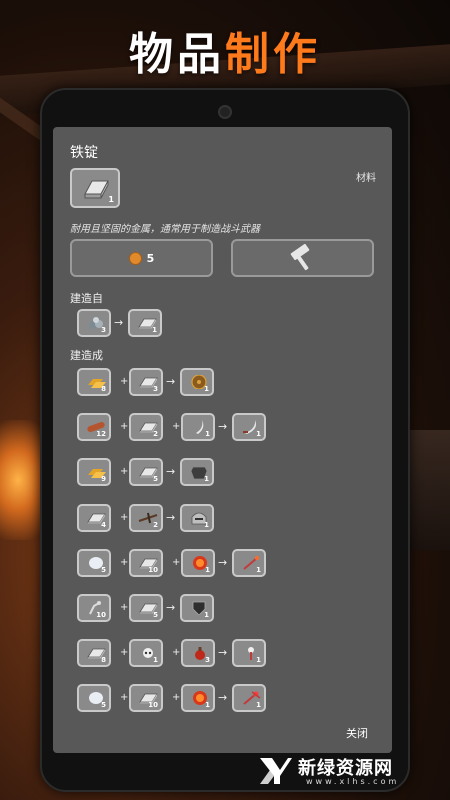  I want to click on banner-title-part1: 物品, so click(177, 54).